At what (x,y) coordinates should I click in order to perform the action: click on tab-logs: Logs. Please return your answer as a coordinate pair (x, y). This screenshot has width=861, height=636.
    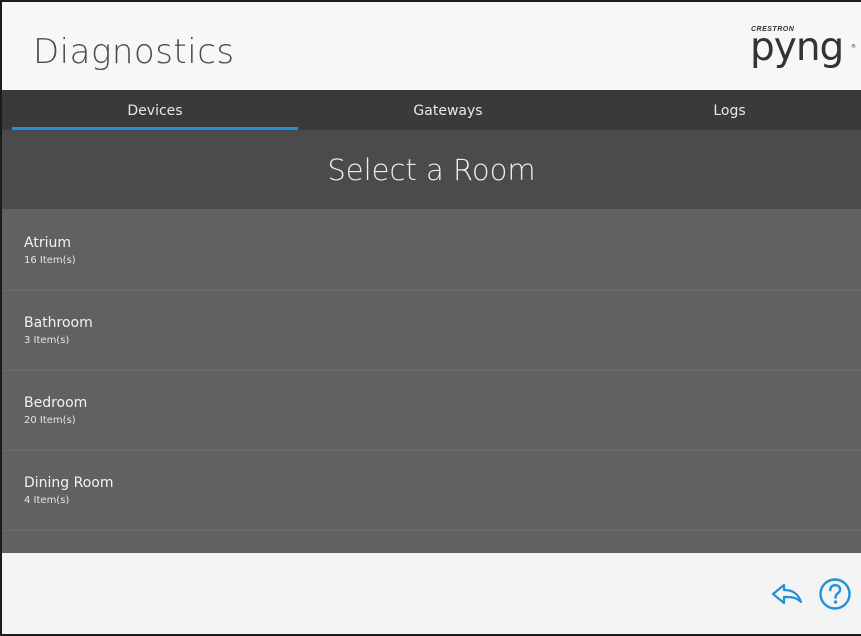
    Looking at the image, I should click on (729, 110).